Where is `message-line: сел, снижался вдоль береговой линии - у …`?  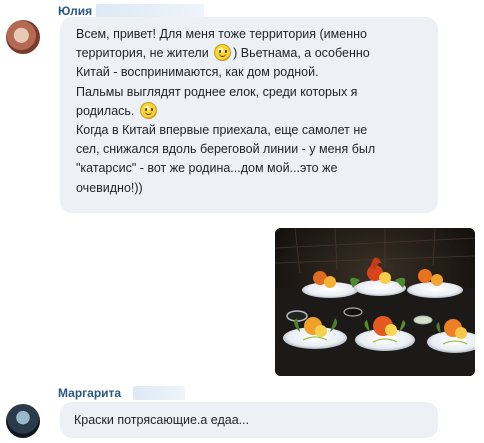 message-line: сел, снижался вдоль береговой линии - у … is located at coordinates (226, 149).